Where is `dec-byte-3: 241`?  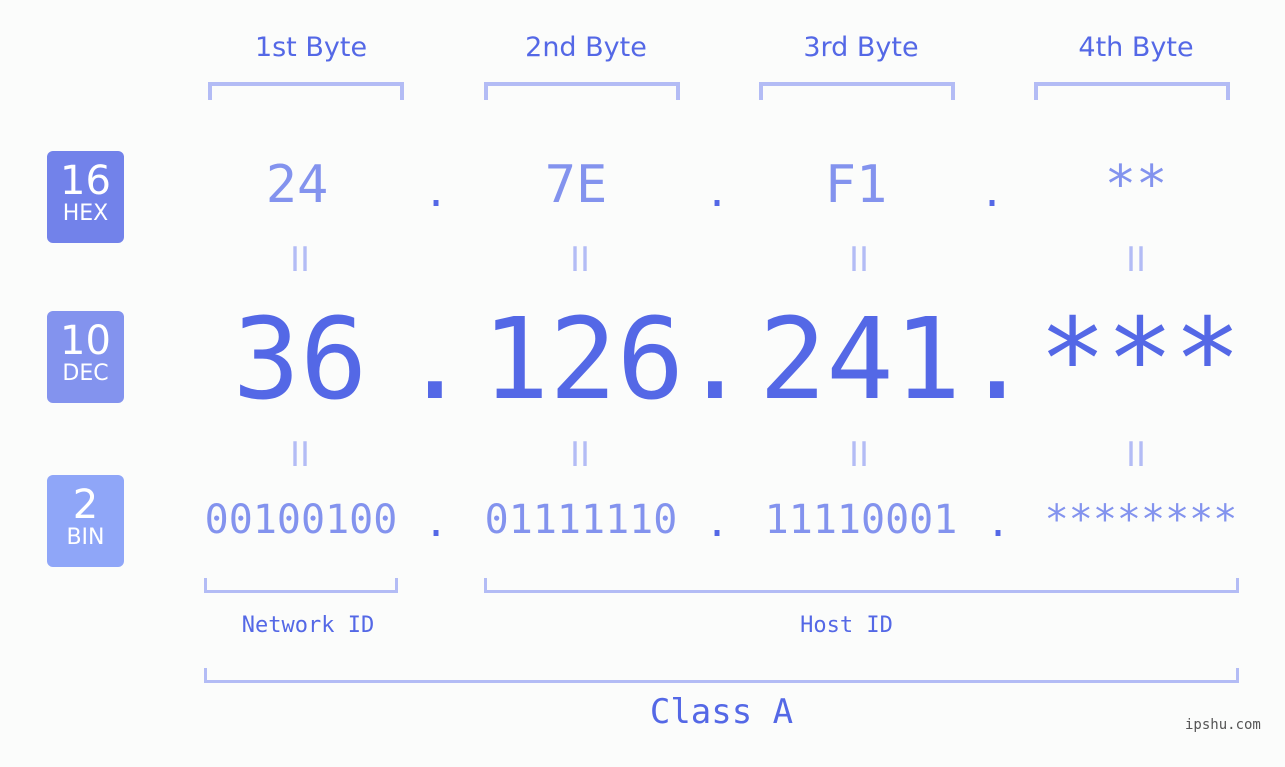 dec-byte-3: 241 is located at coordinates (860, 360).